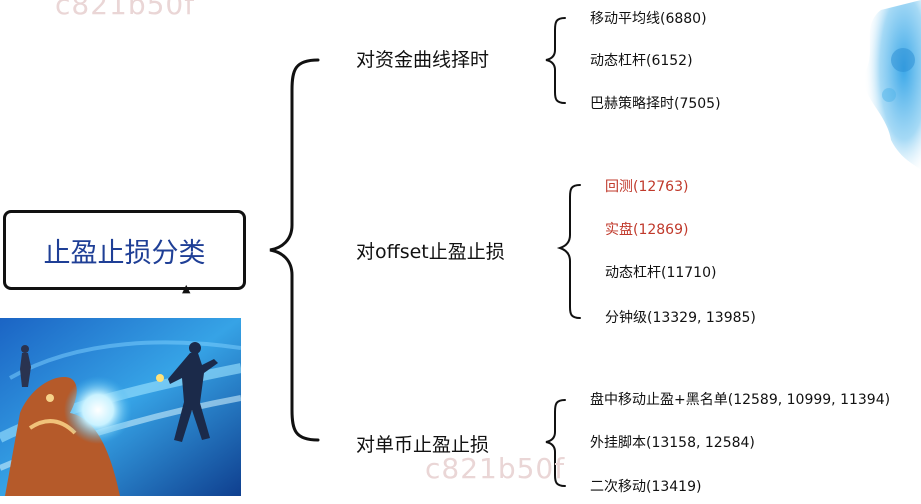 This screenshot has width=921, height=504. Describe the element at coordinates (186, 288) in the screenshot. I see `mouse-cursor-icon: ▲` at that location.